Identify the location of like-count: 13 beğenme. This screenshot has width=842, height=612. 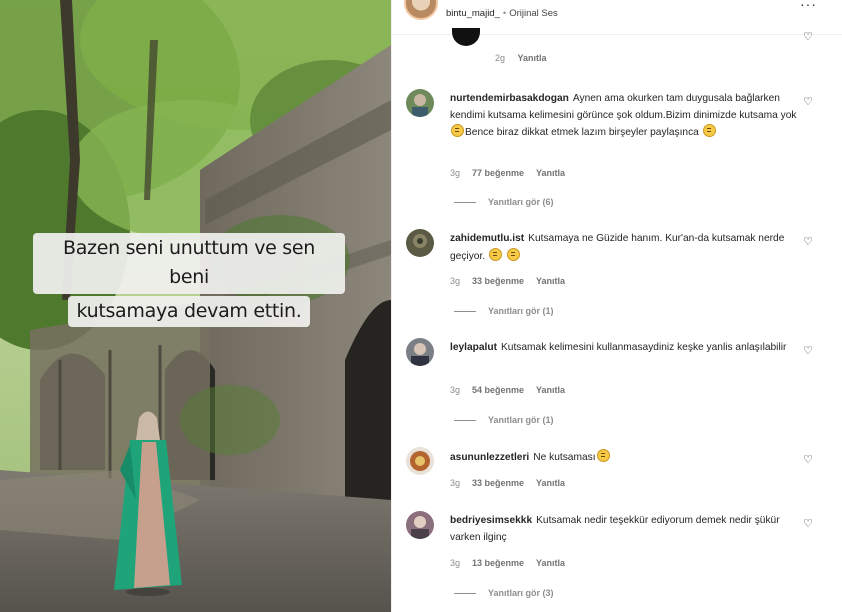
(498, 563).